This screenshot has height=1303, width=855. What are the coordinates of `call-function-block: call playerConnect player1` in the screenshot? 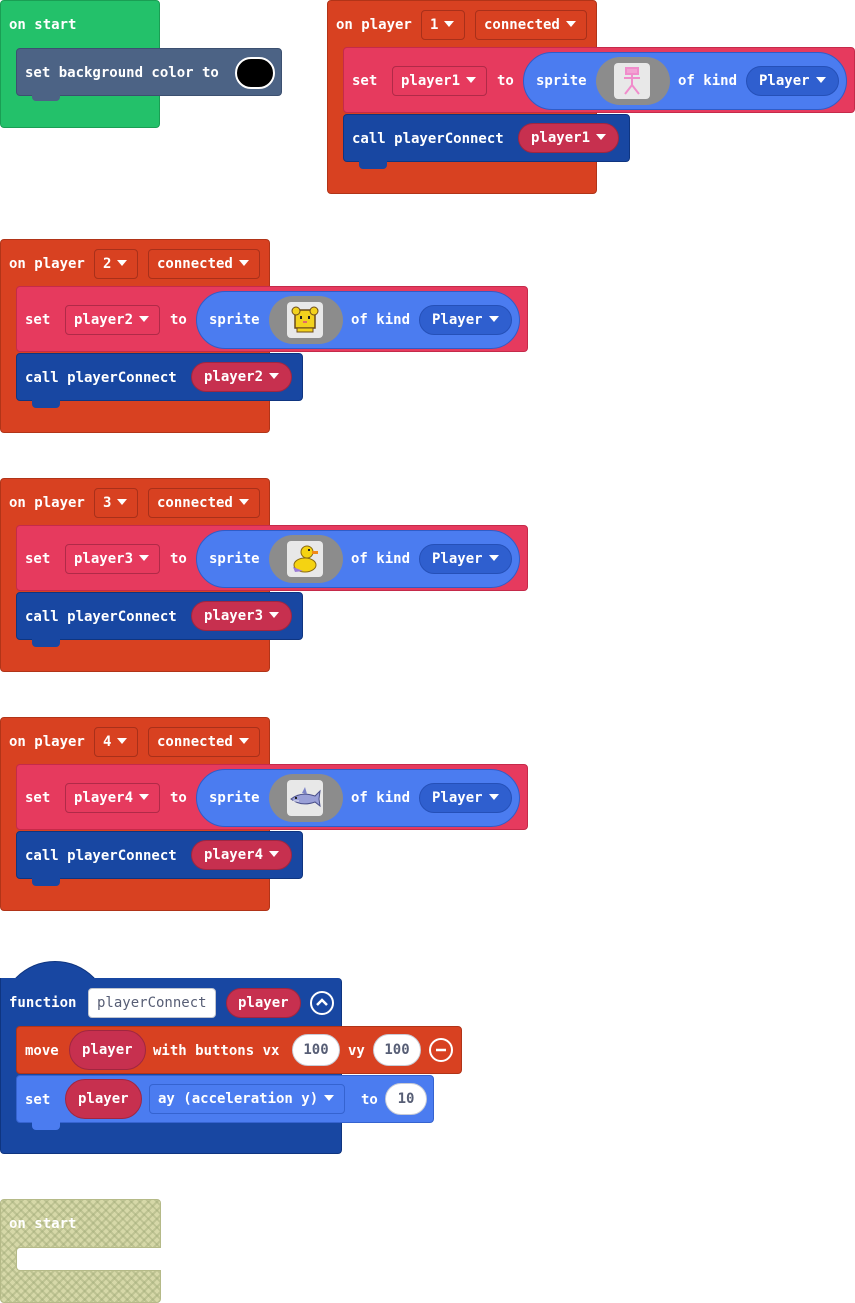 It's located at (486, 138).